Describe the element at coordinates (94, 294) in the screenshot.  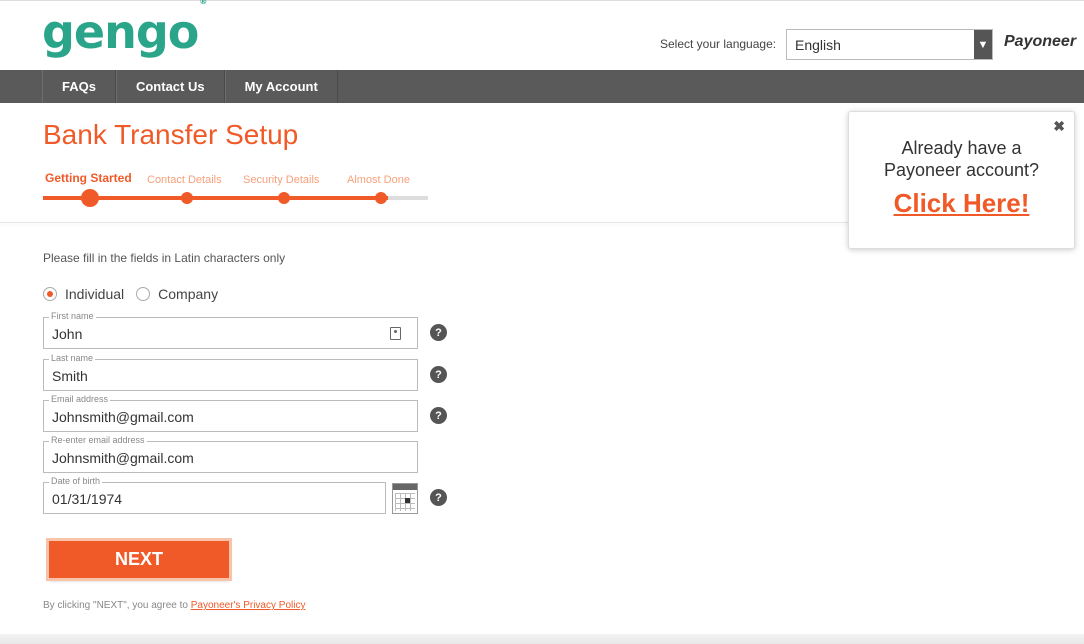
I see `individual-label: Individual` at that location.